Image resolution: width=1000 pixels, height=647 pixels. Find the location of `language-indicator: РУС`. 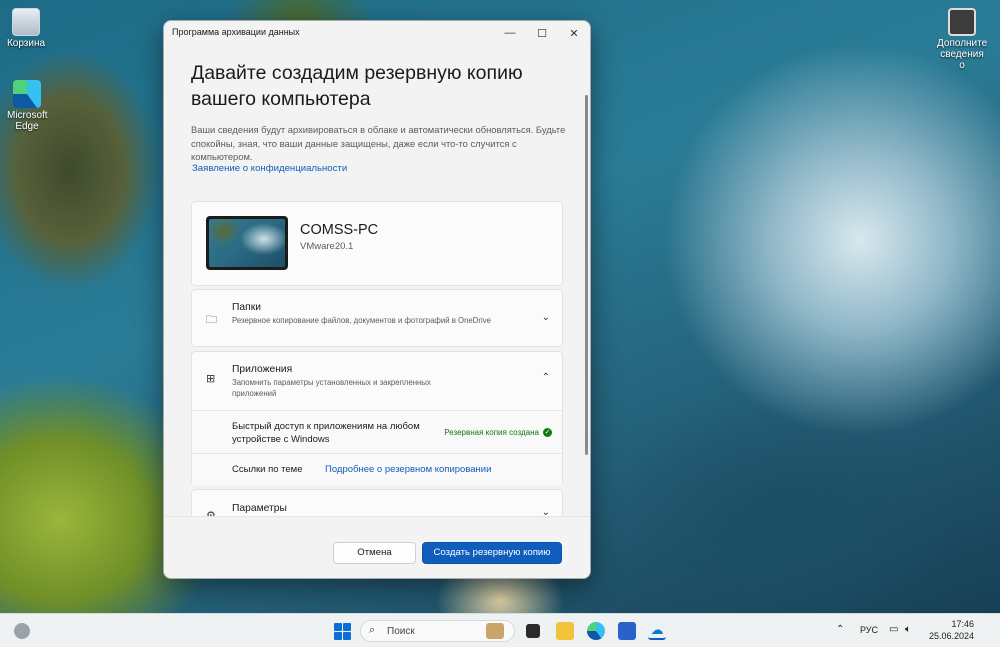

language-indicator: РУС is located at coordinates (869, 630).